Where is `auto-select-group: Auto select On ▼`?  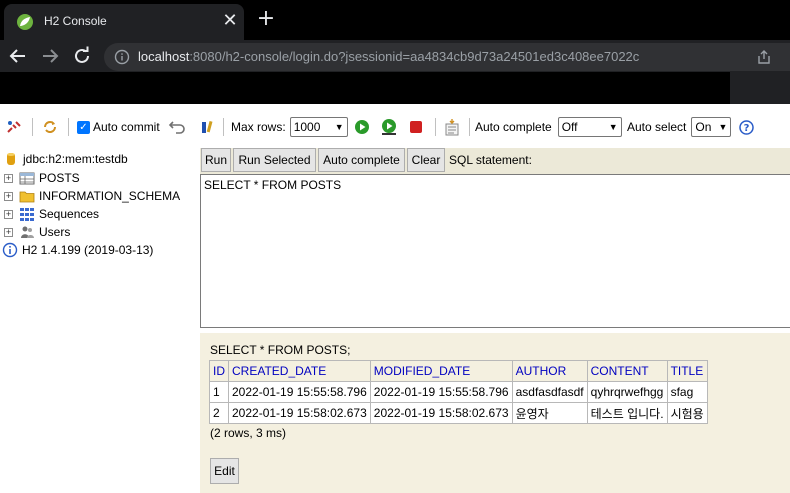 auto-select-group: Auto select On ▼ is located at coordinates (679, 127).